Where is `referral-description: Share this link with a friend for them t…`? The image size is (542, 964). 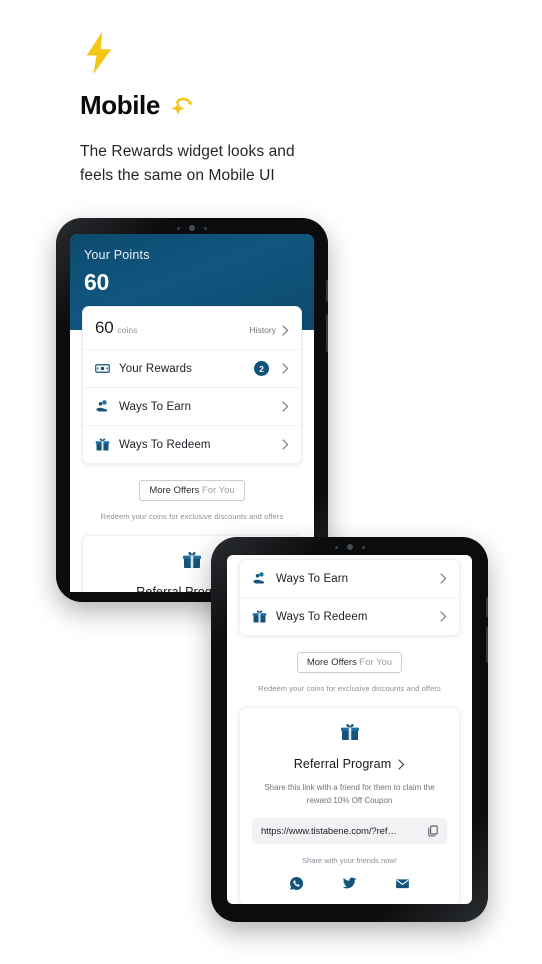
referral-description: Share this link with a friend for them t… is located at coordinates (349, 794).